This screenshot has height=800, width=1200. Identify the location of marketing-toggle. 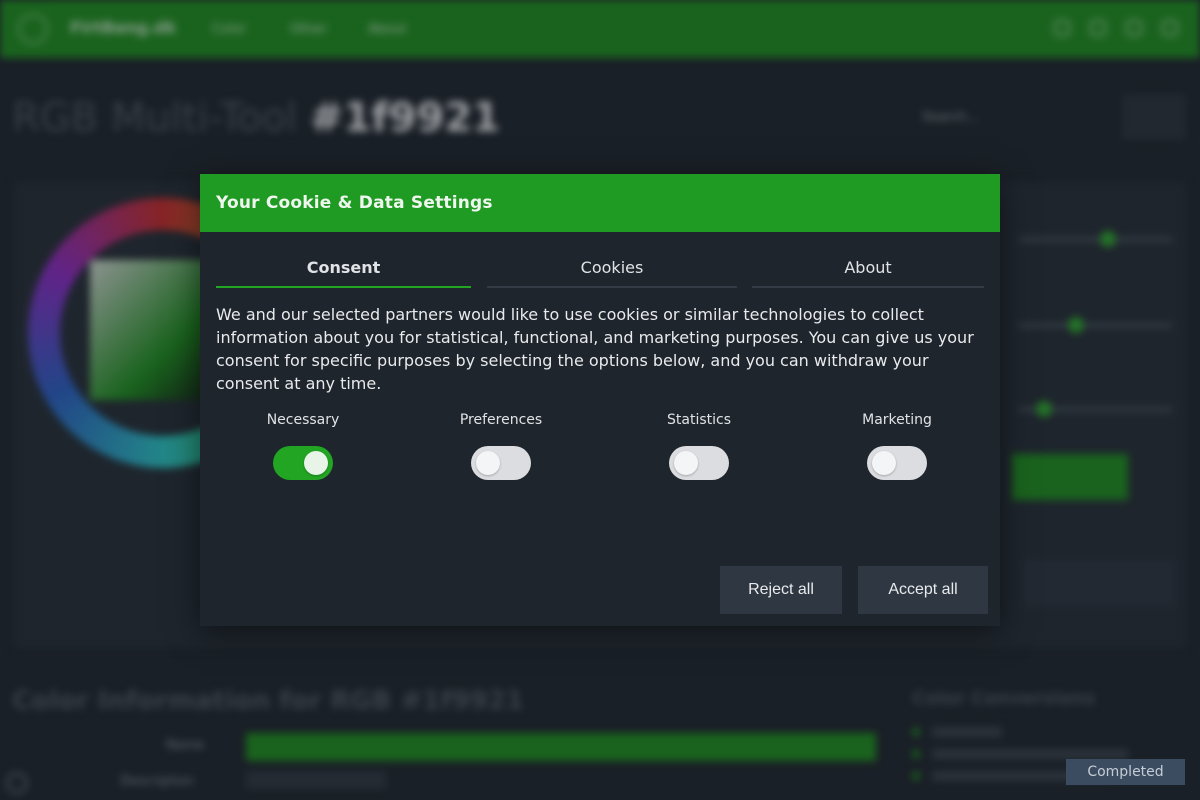
(897, 463).